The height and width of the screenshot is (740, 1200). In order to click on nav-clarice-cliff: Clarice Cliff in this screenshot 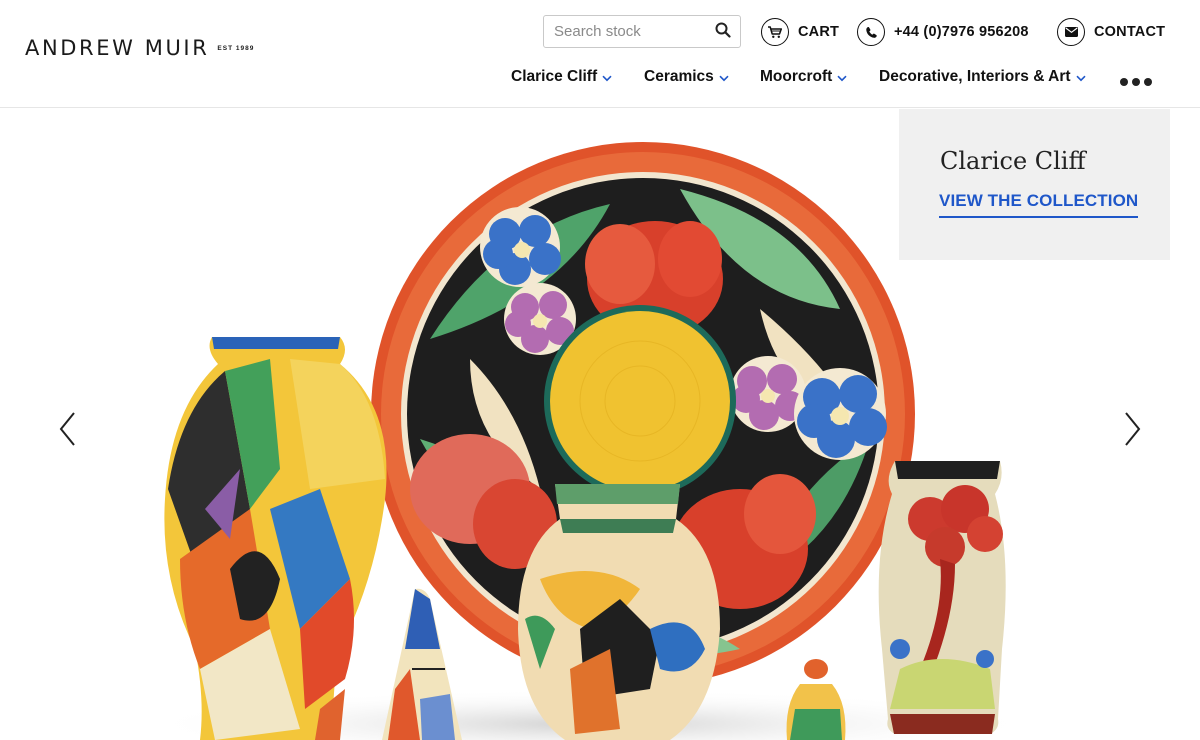, I will do `click(561, 77)`.